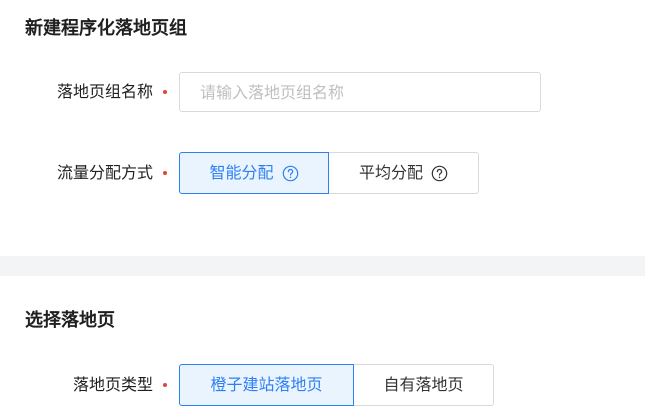 The image size is (645, 417). Describe the element at coordinates (104, 172) in the screenshot. I see `traffic-allocation-label: 流量分配方式` at that location.